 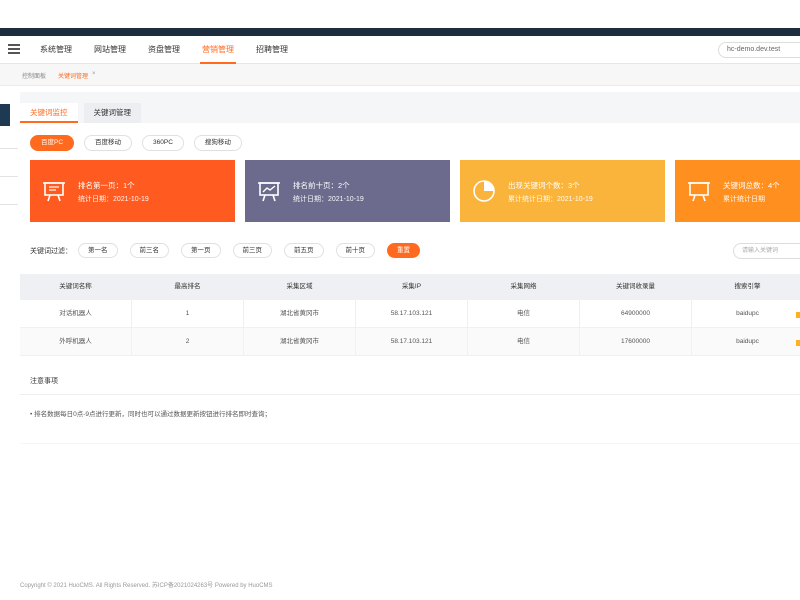 What do you see at coordinates (766, 251) in the screenshot?
I see `keyword-search-input: 请输入关键词` at bounding box center [766, 251].